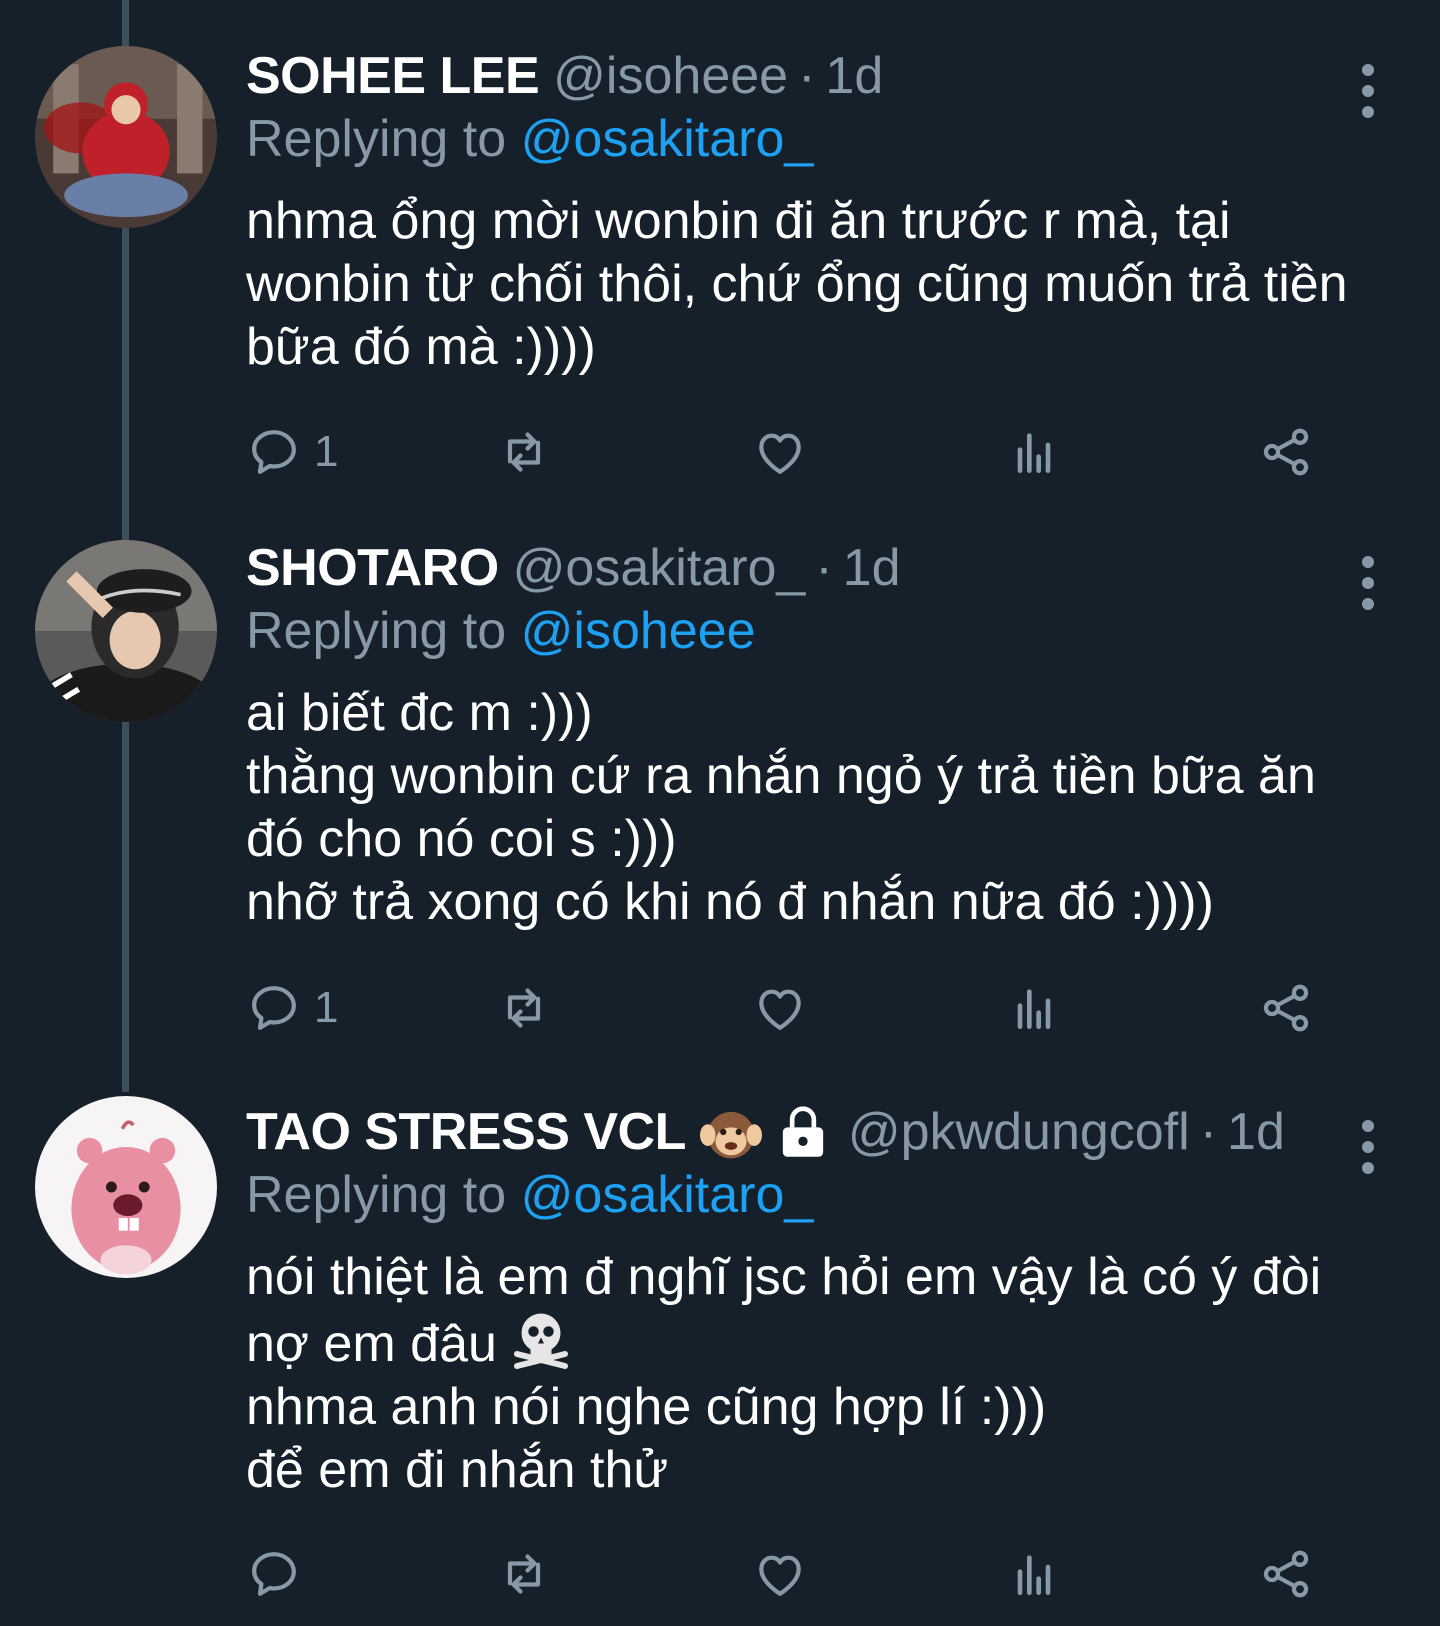 Image resolution: width=1440 pixels, height=1626 pixels. What do you see at coordinates (1019, 1132) in the screenshot?
I see `user-handle: @pkwdungcofl` at bounding box center [1019, 1132].